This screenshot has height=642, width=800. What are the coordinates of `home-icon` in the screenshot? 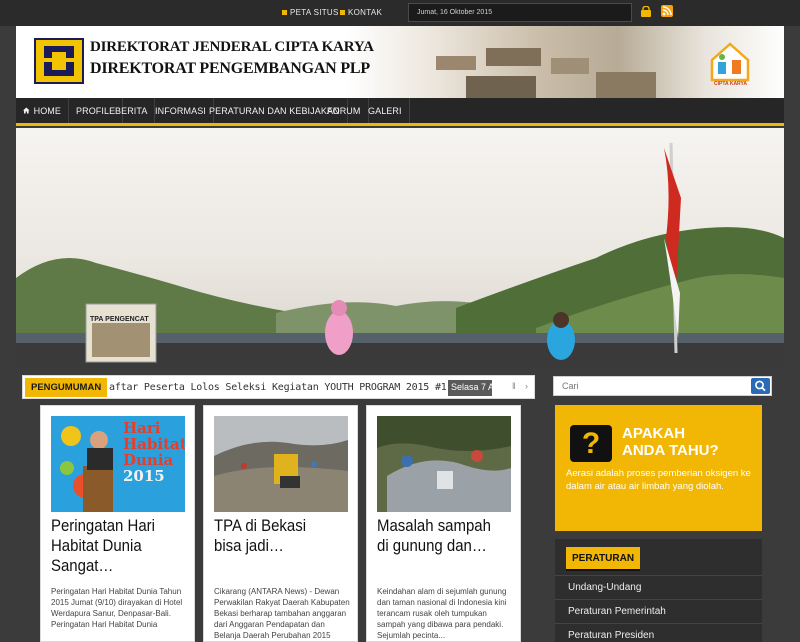 It's located at (26, 110).